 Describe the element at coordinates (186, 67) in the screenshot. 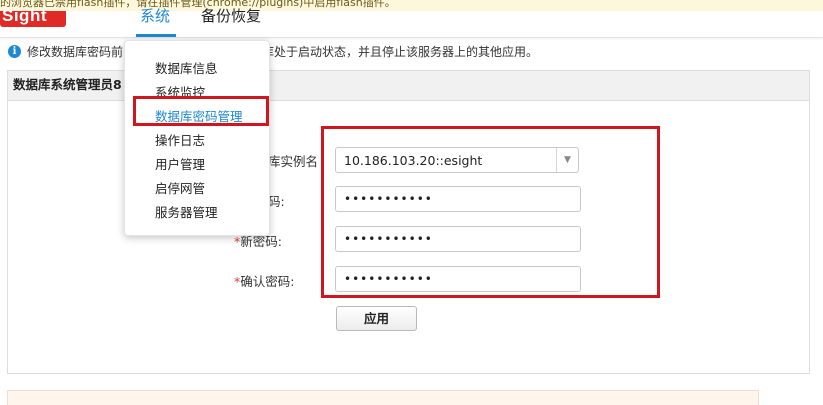

I see `menu-item-database-info: 数据库信息` at that location.